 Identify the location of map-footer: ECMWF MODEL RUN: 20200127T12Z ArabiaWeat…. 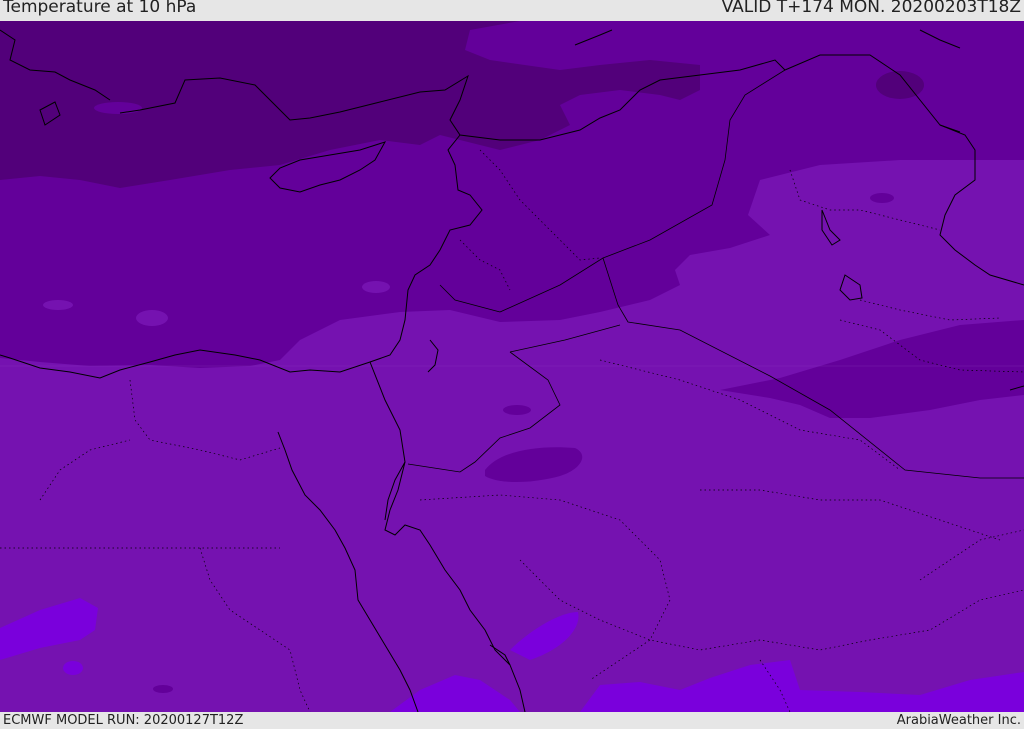
(512, 720).